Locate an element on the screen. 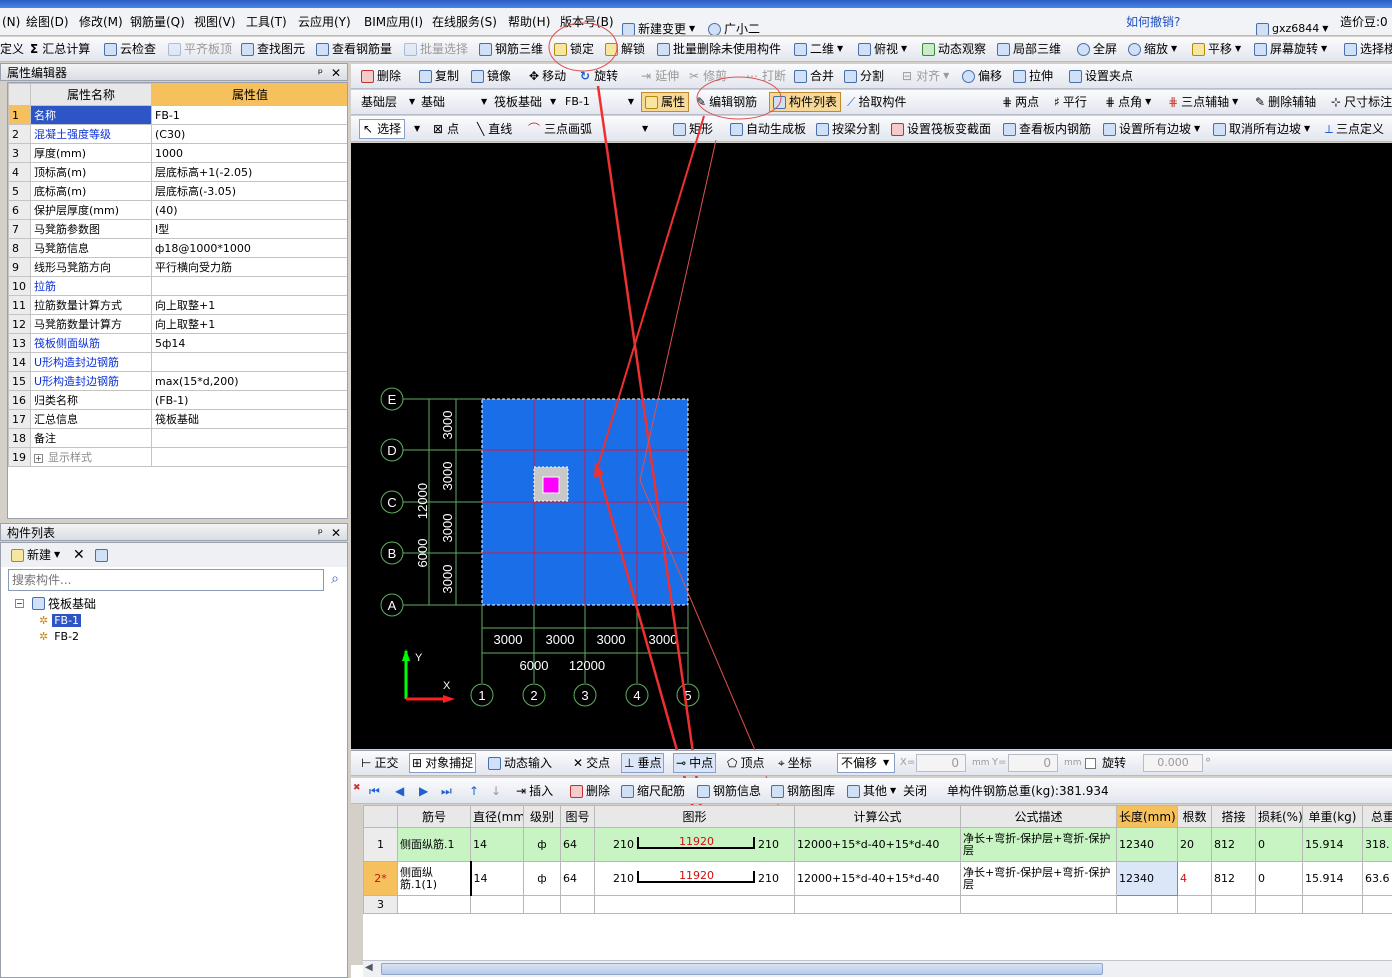 The image size is (1392, 978). rotate-checkbox: 旋转 is located at coordinates (1105, 763).